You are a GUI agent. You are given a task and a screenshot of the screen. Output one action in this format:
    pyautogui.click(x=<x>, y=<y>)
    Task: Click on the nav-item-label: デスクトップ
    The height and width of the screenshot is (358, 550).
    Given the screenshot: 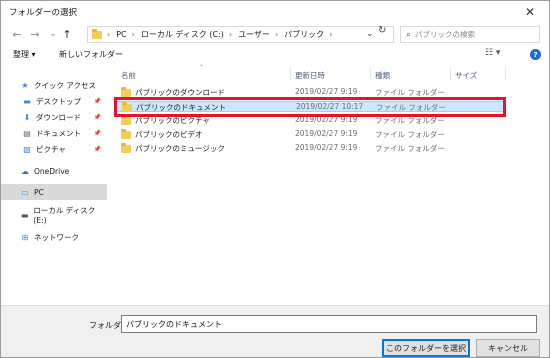 What is the action you would take?
    pyautogui.click(x=58, y=101)
    